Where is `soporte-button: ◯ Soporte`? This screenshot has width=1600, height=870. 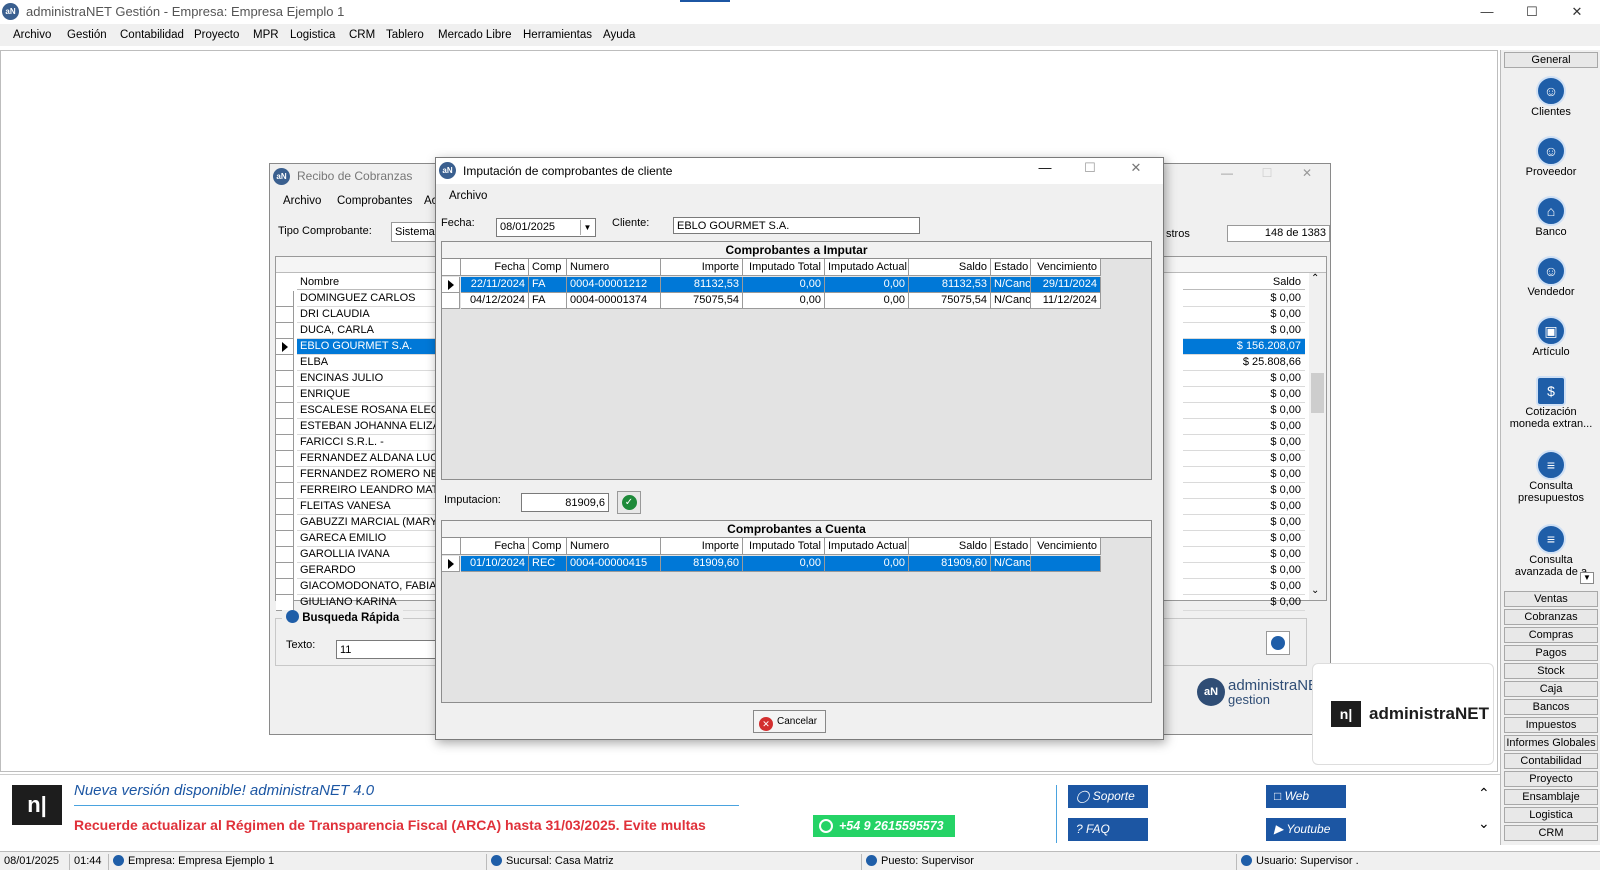
soporte-button: ◯ Soporte is located at coordinates (1108, 796).